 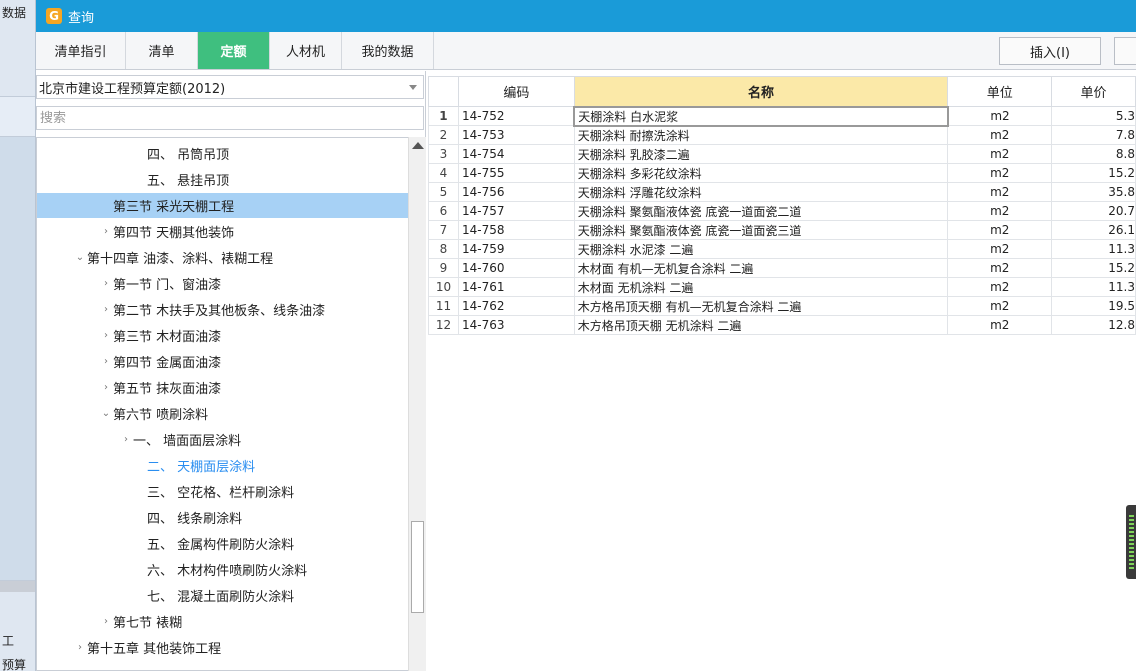 I want to click on tree-item: 七、 混凝土面刷防火涂料, so click(x=222, y=595).